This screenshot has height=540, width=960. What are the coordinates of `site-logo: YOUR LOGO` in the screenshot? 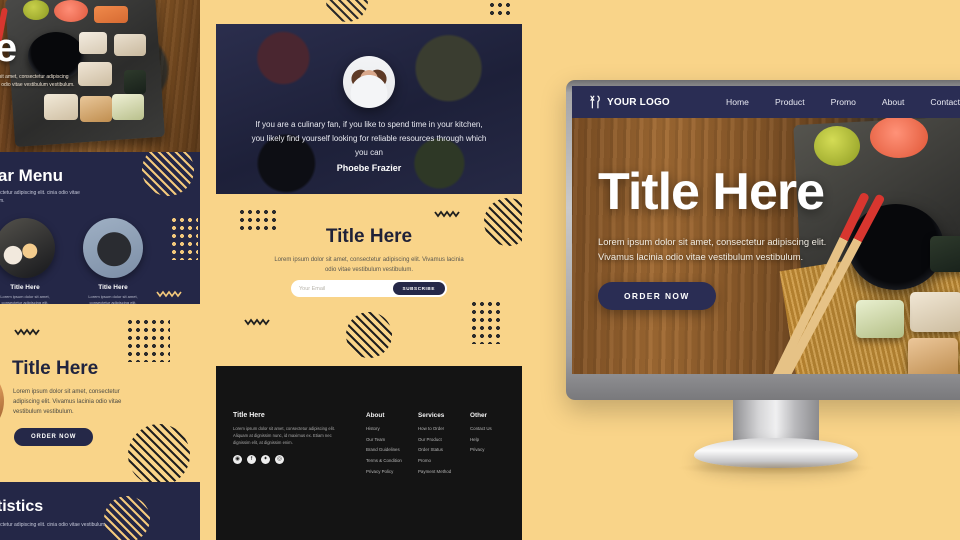 It's located at (629, 102).